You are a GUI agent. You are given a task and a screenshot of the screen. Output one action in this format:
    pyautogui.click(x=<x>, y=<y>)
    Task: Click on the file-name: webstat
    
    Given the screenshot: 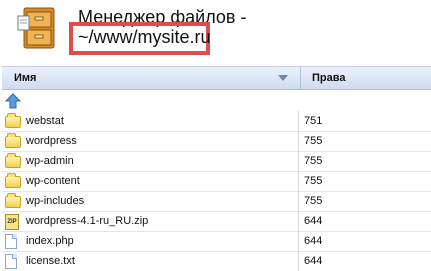 What is the action you would take?
    pyautogui.click(x=45, y=121)
    